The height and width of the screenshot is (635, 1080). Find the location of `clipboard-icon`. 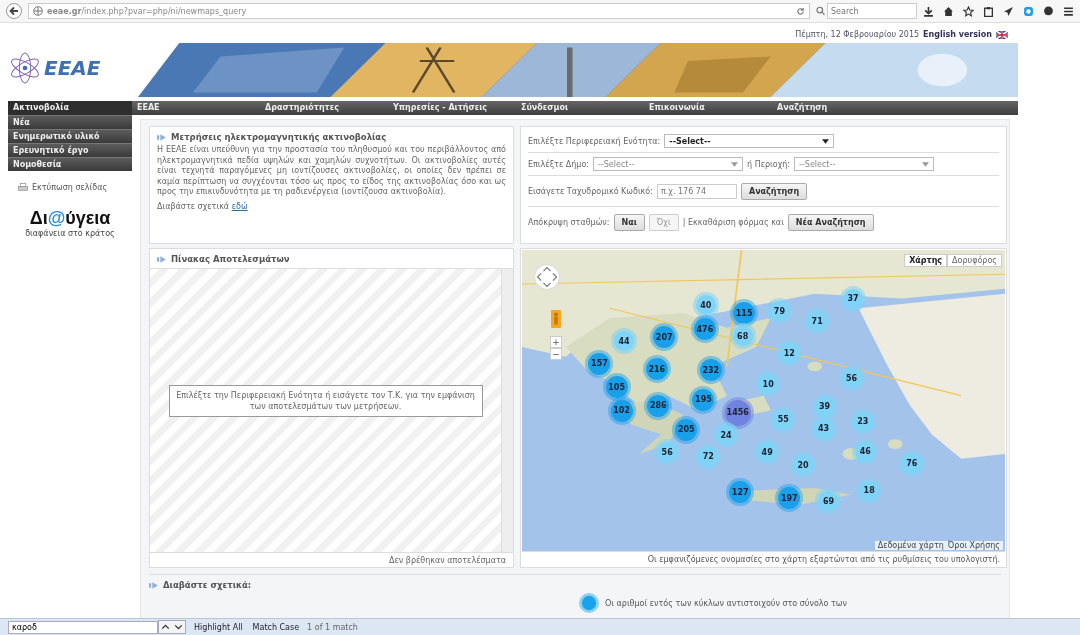

clipboard-icon is located at coordinates (988, 11).